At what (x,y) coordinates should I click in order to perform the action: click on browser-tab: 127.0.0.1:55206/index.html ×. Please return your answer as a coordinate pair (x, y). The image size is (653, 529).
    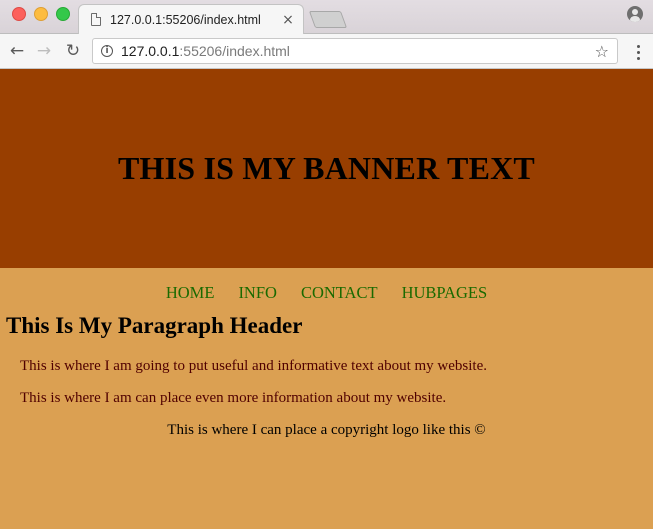
    Looking at the image, I should click on (191, 19).